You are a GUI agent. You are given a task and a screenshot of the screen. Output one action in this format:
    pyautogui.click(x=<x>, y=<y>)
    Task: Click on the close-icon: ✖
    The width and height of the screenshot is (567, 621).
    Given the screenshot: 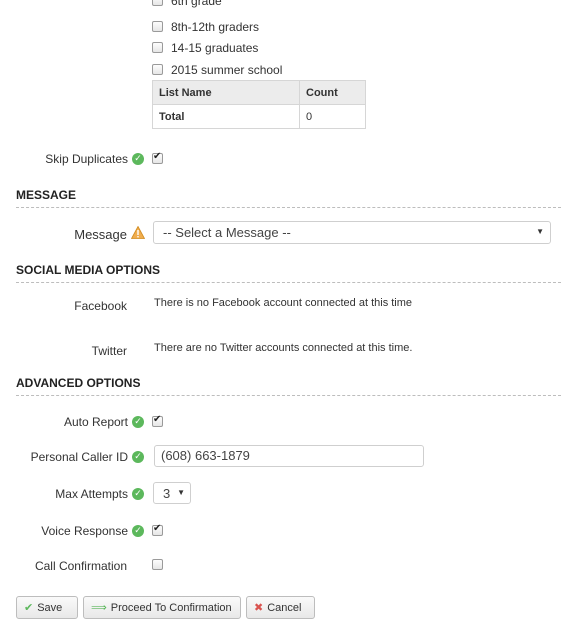 What is the action you would take?
    pyautogui.click(x=259, y=607)
    